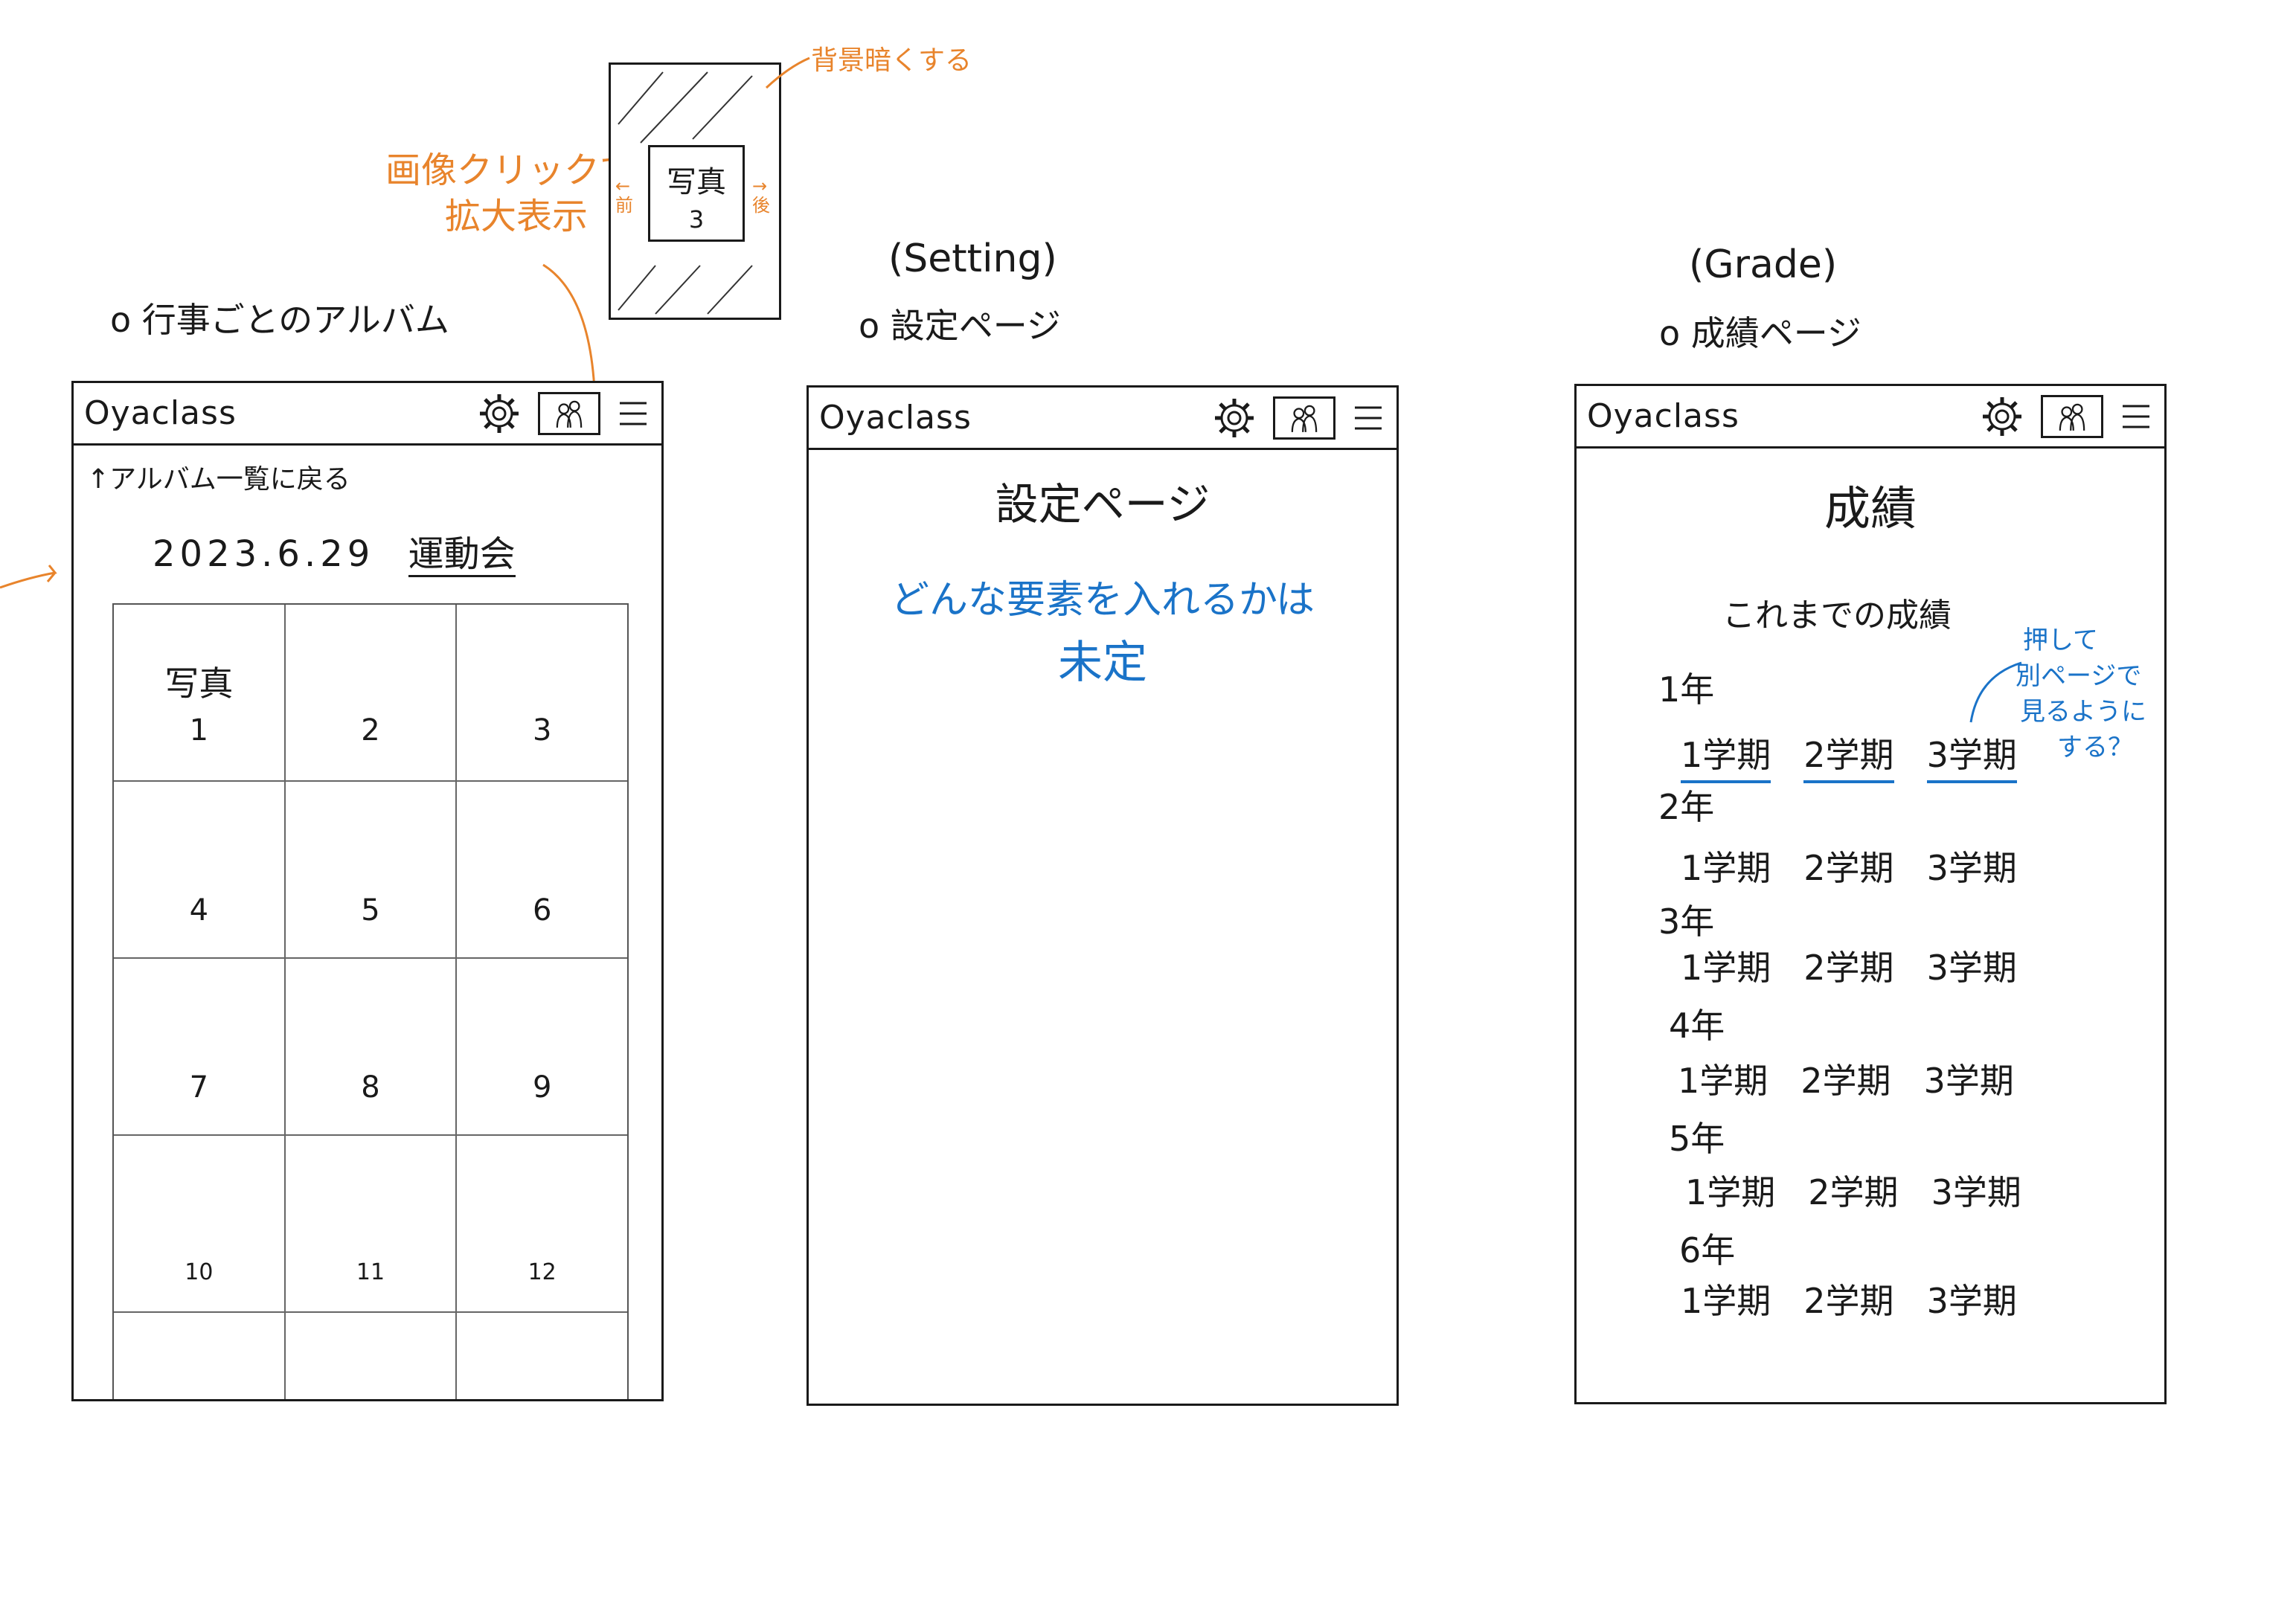 The width and height of the screenshot is (2296, 1623). Describe the element at coordinates (696, 219) in the screenshot. I see `popup-photo-number: 3` at that location.